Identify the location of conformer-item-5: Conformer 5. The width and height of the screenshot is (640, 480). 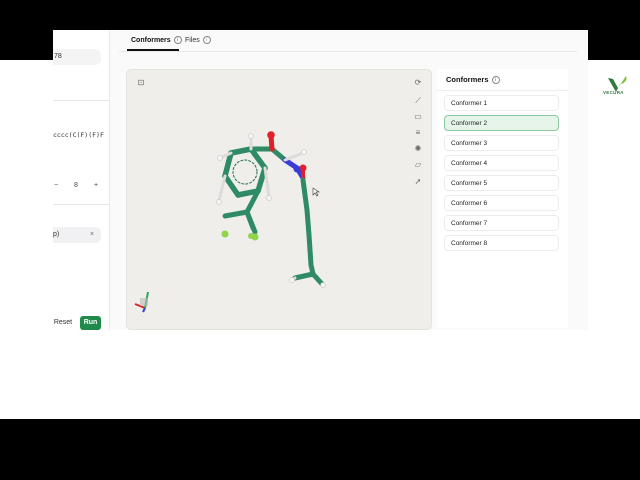
(501, 183).